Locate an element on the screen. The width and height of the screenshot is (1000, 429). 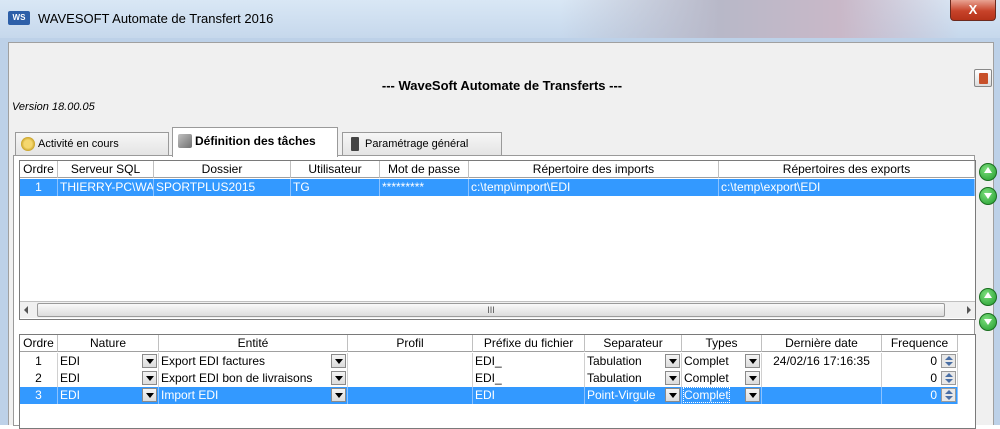
column-header-prefixe: Préfixe du fichier is located at coordinates (529, 343).